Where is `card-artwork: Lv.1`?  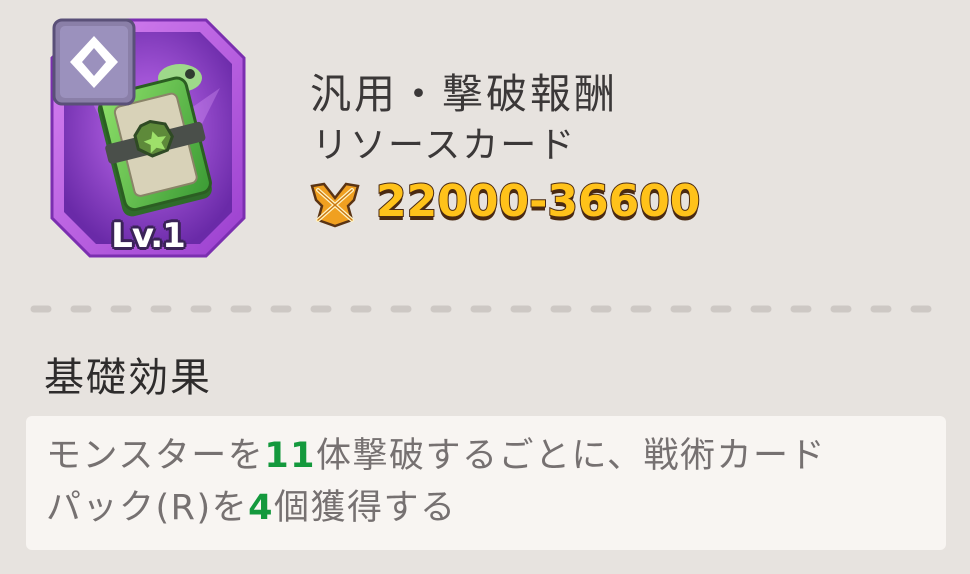 card-artwork: Lv.1 is located at coordinates (148, 138).